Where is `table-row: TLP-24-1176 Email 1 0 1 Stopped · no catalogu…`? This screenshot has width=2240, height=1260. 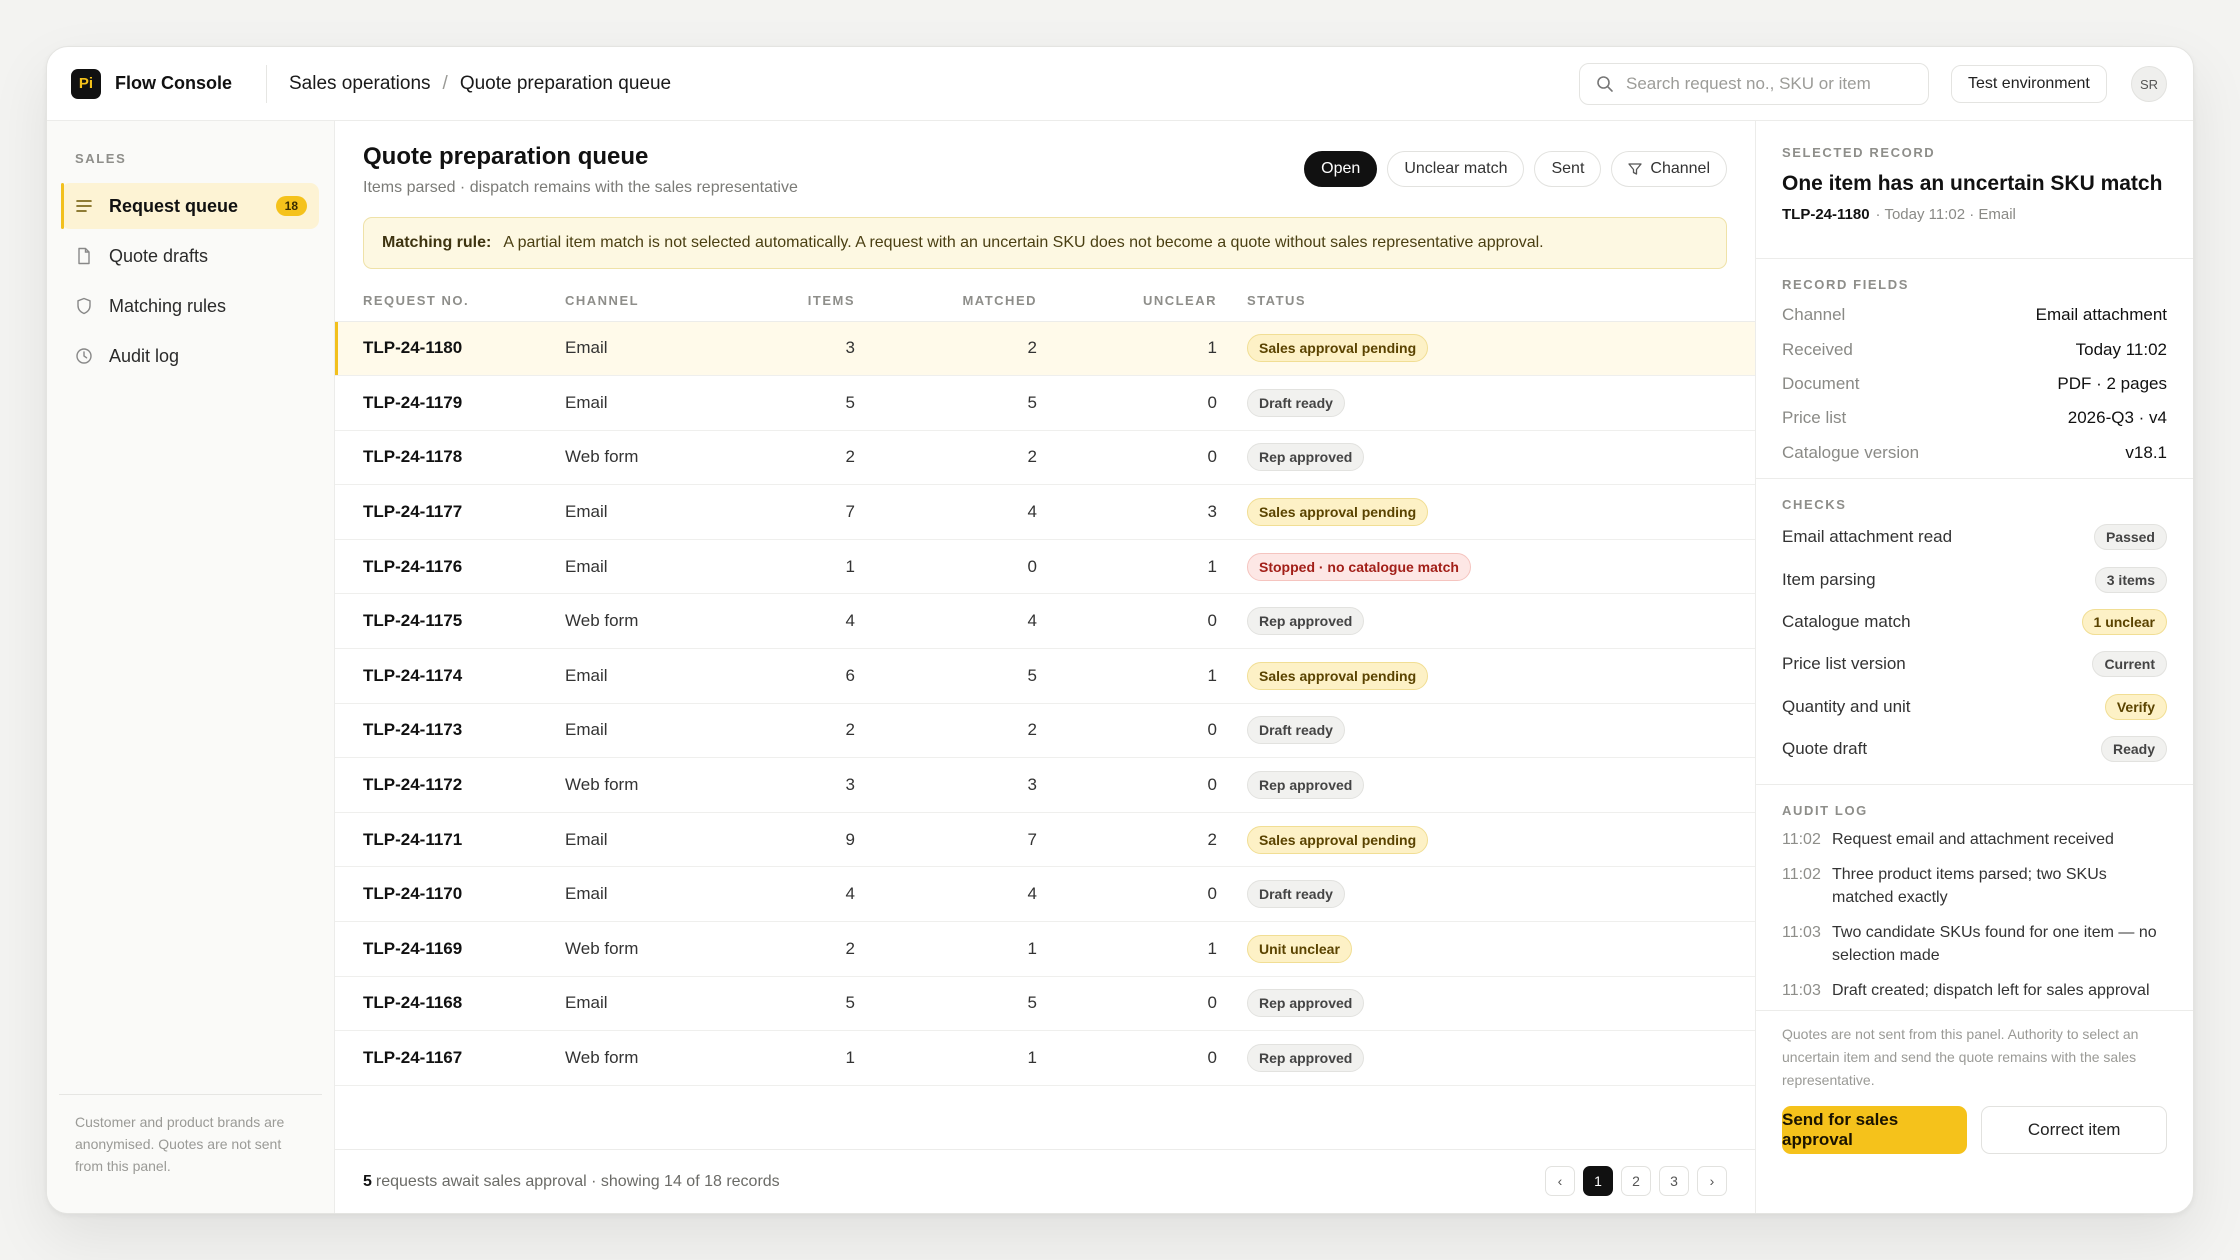
table-row: TLP-24-1176 Email 1 0 1 Stopped · no catalogu… is located at coordinates (1045, 567).